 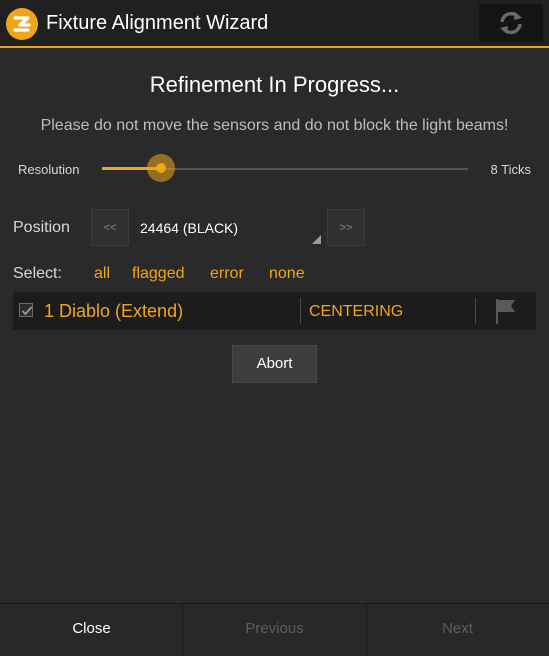 I want to click on flag-icon, so click(x=505, y=311).